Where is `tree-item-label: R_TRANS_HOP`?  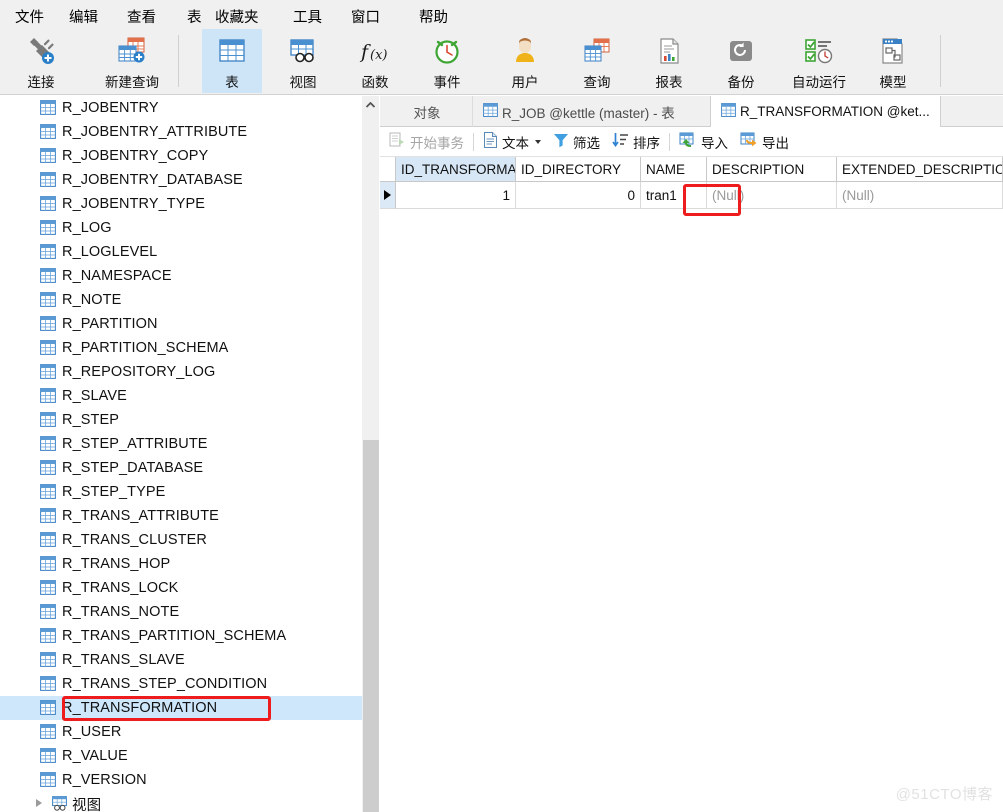
tree-item-label: R_TRANS_HOP is located at coordinates (116, 564).